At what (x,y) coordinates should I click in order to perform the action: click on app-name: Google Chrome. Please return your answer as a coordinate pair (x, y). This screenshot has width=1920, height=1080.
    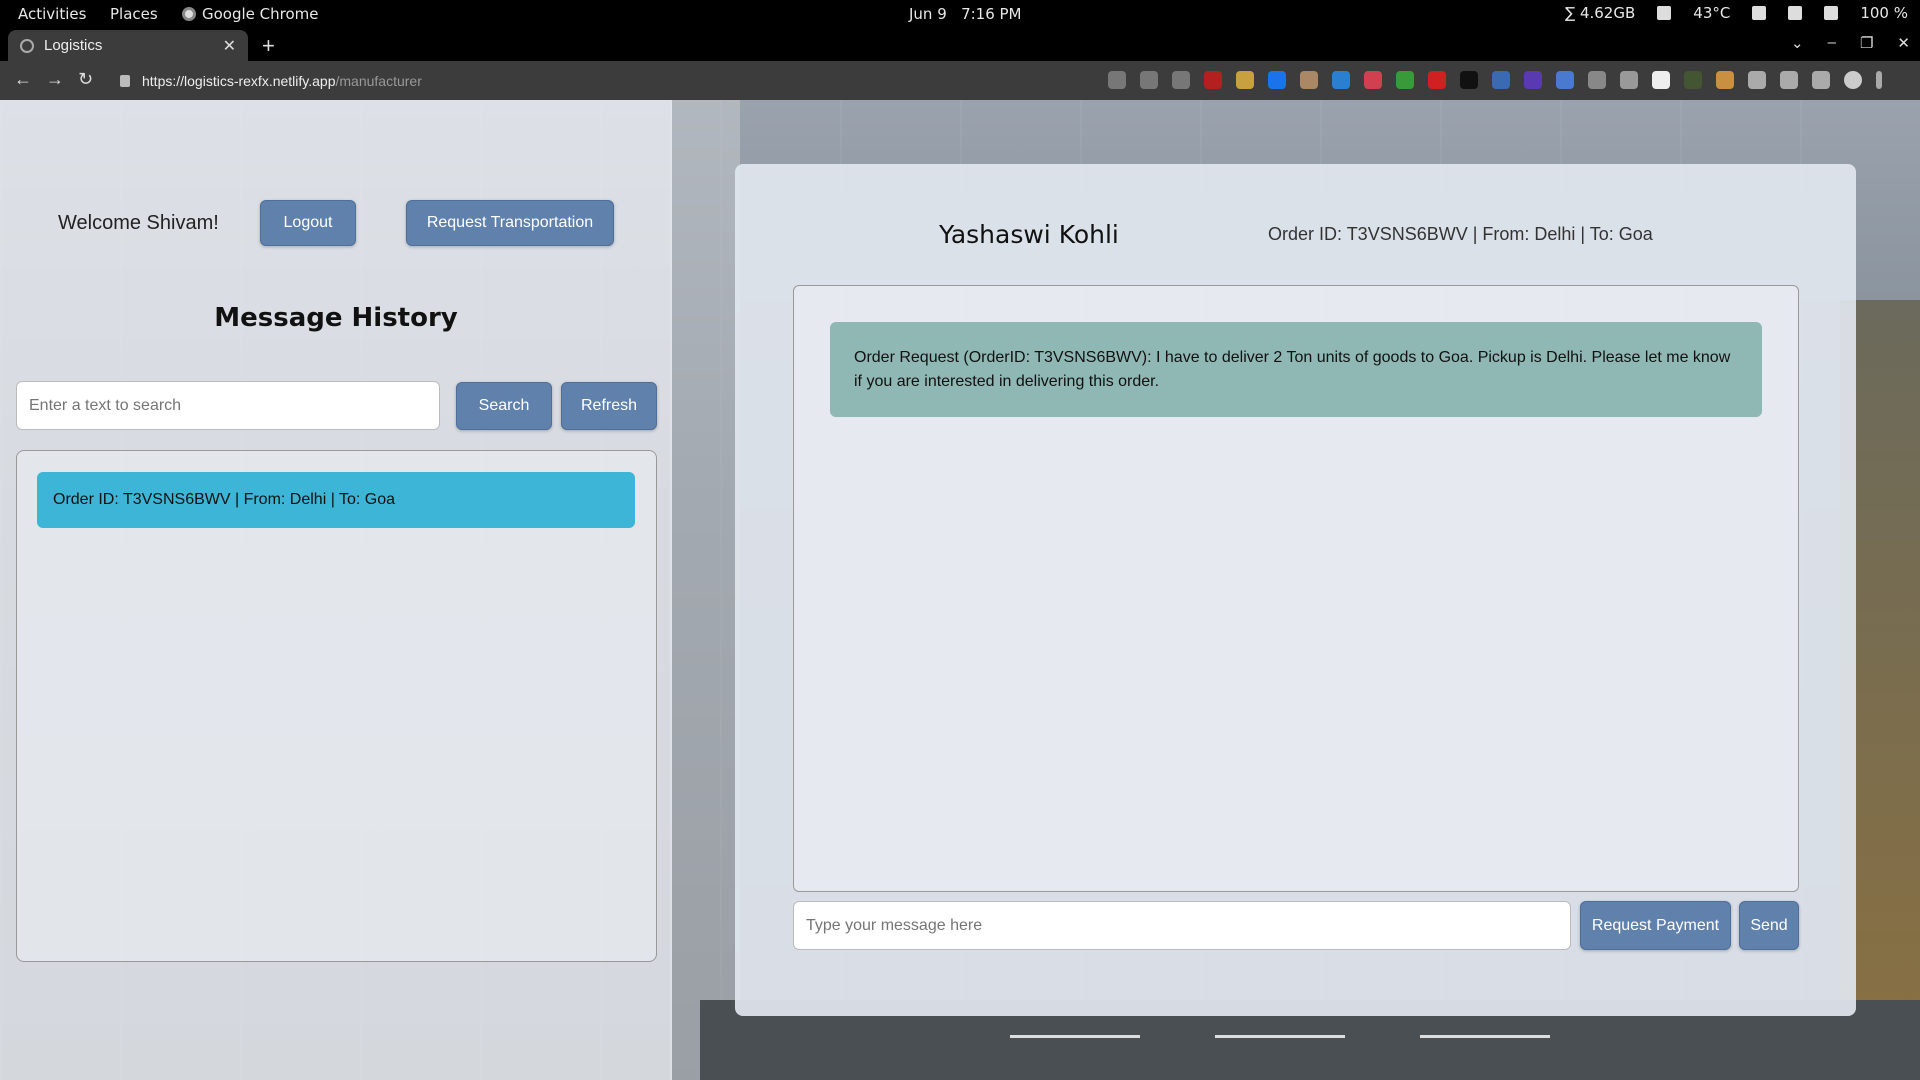
    Looking at the image, I should click on (260, 14).